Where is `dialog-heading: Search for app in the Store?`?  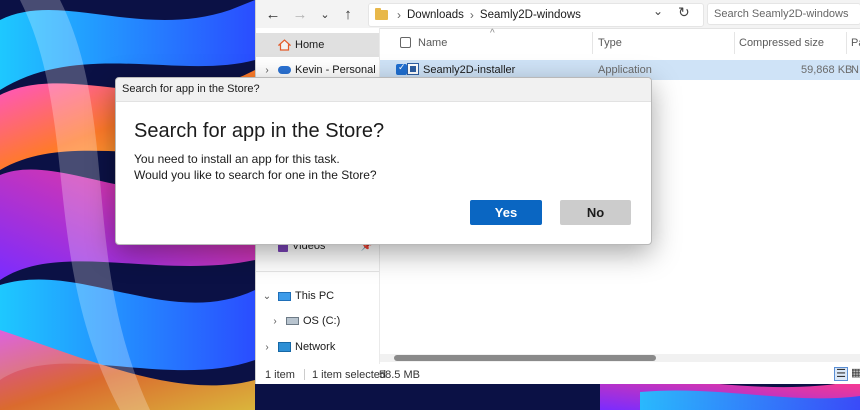 dialog-heading: Search for app in the Store? is located at coordinates (259, 131).